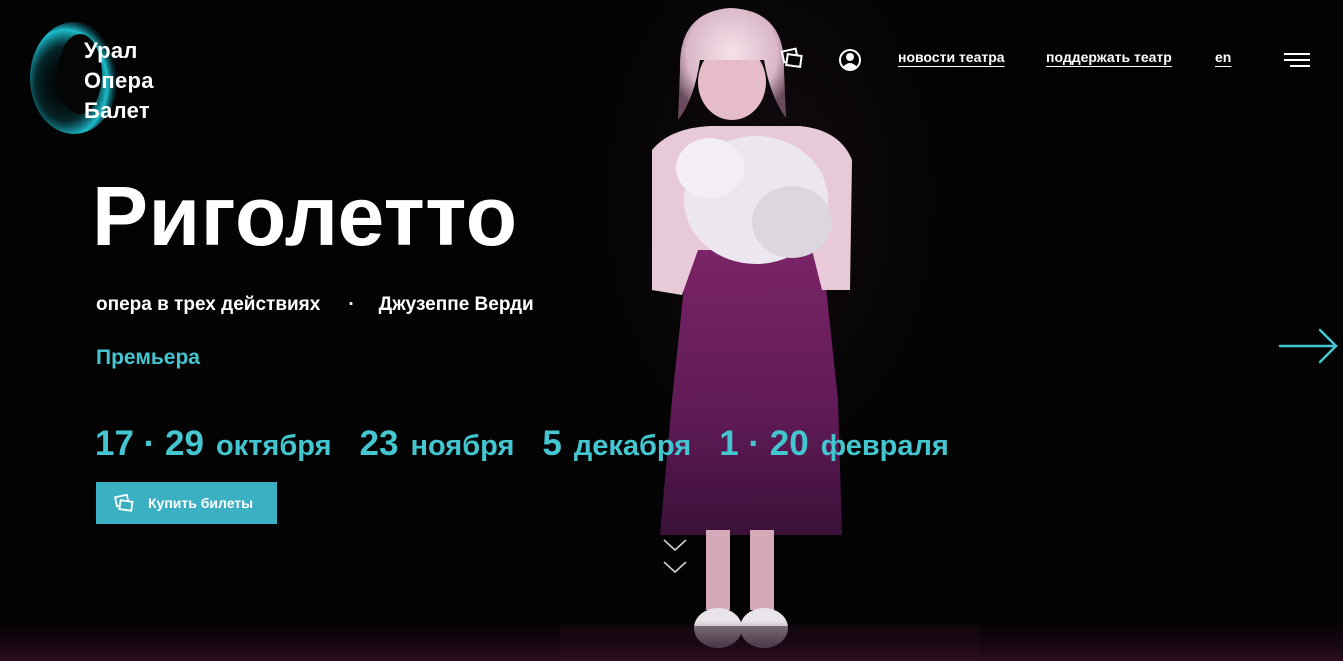 The width and height of the screenshot is (1343, 661). Describe the element at coordinates (111, 50) in the screenshot. I see `logo-line-1: Урал` at that location.